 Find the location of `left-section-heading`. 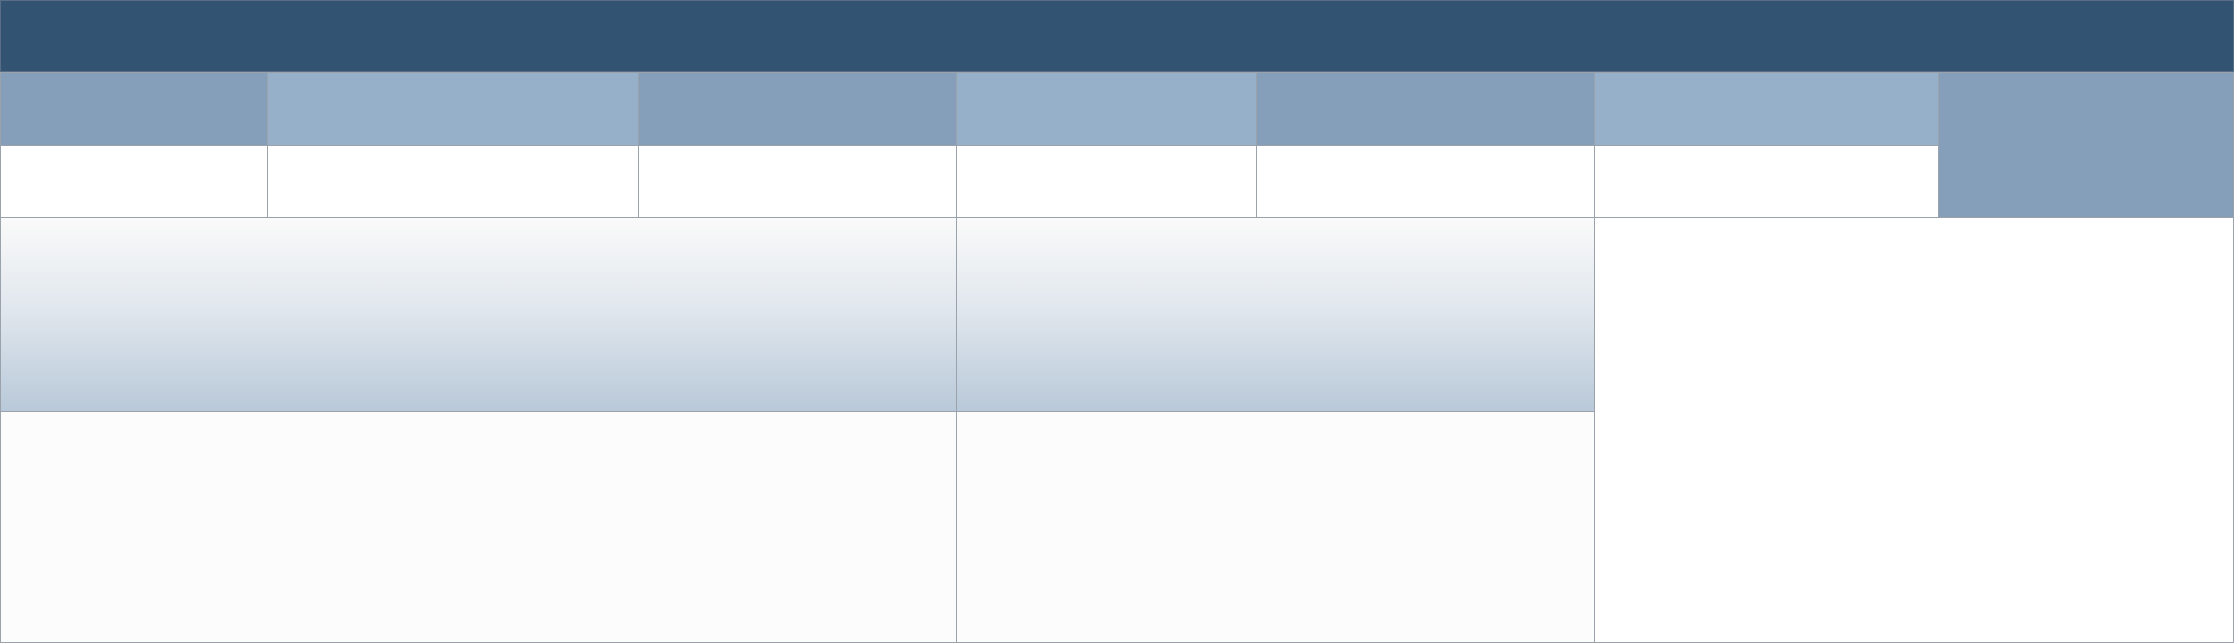

left-section-heading is located at coordinates (478, 314).